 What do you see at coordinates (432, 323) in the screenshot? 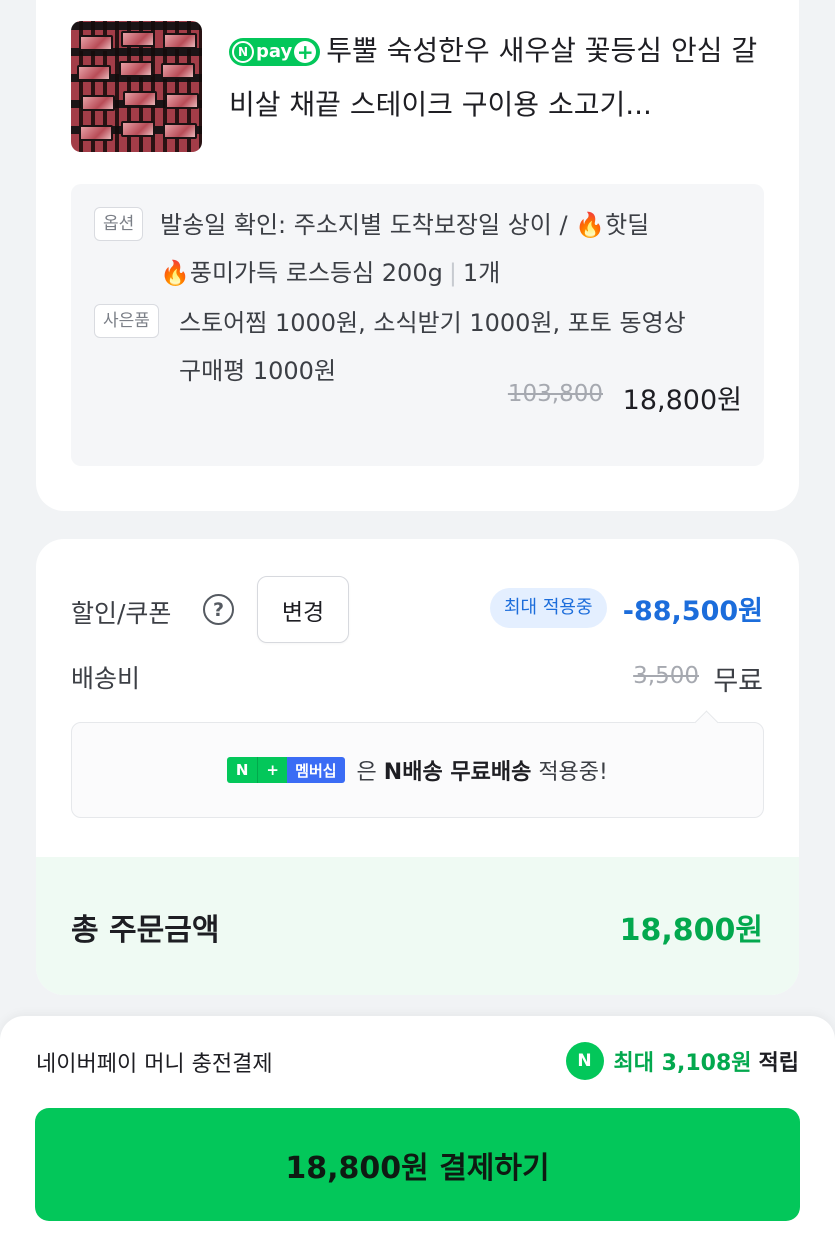
I see `gift-text-line1: 스토어찜 1000원, 소식받기 1000원, 포토 동영상` at bounding box center [432, 323].